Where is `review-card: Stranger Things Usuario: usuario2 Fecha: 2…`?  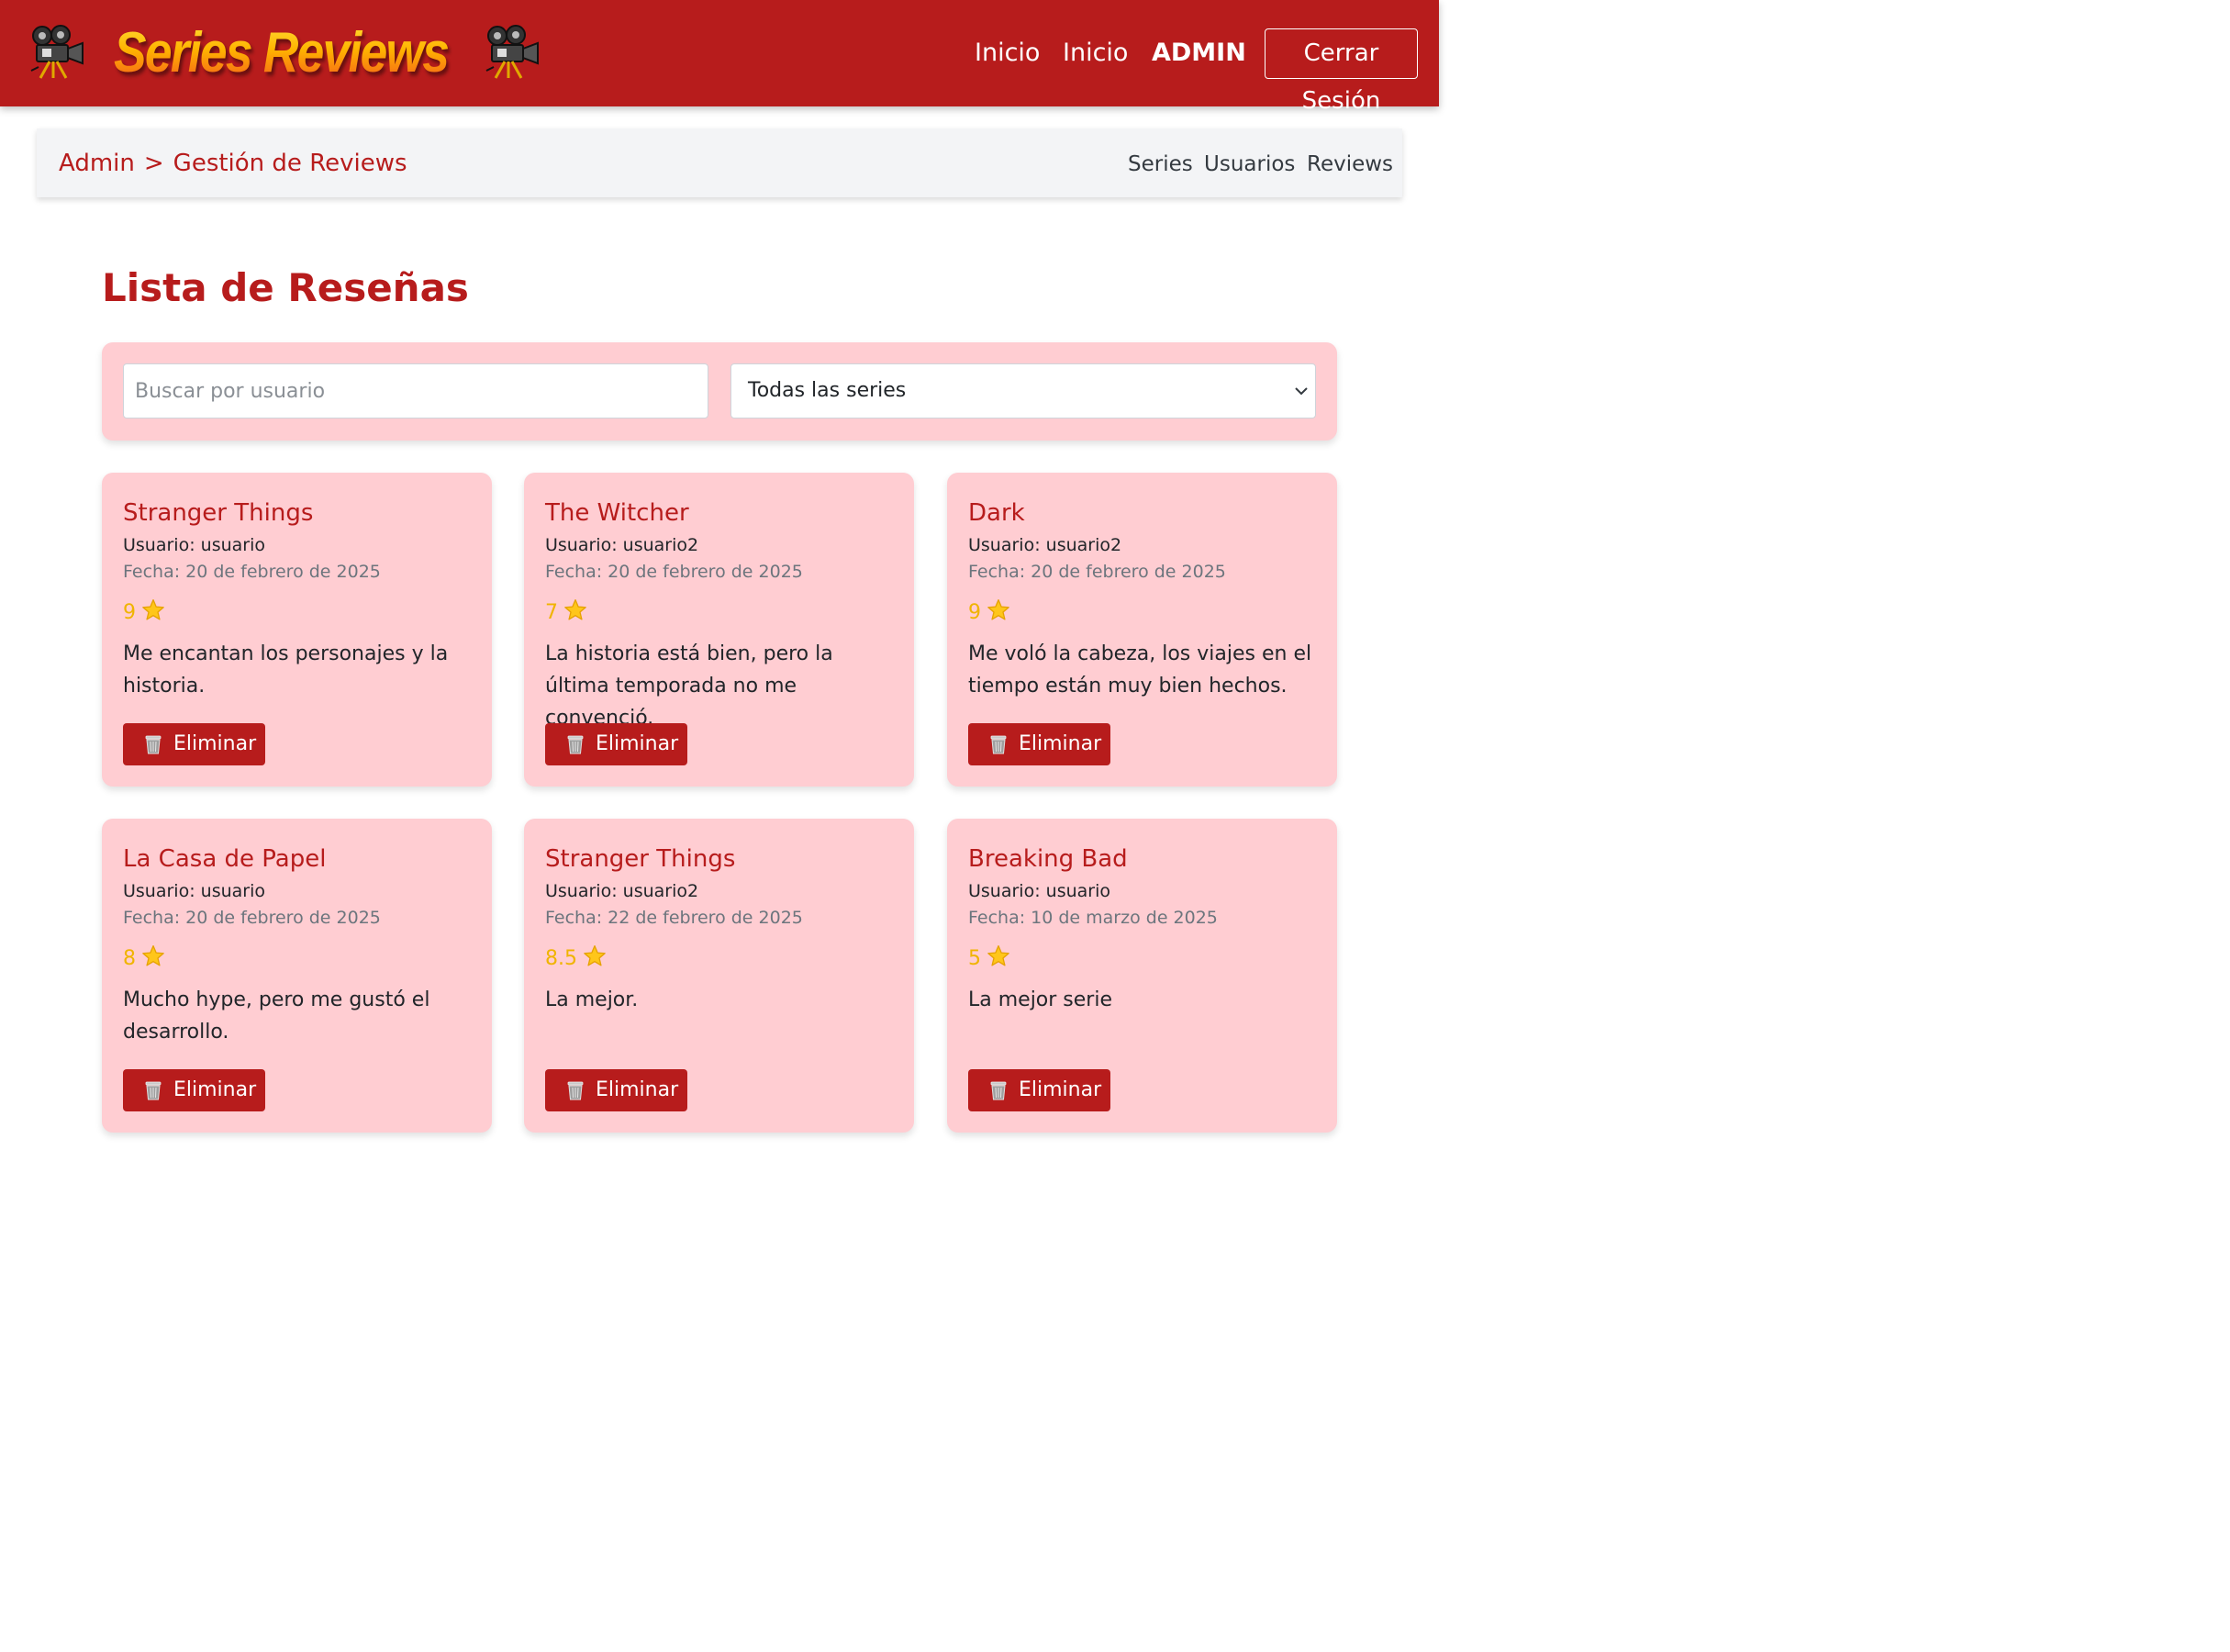 review-card: Stranger Things Usuario: usuario2 Fecha: 2… is located at coordinates (719, 976).